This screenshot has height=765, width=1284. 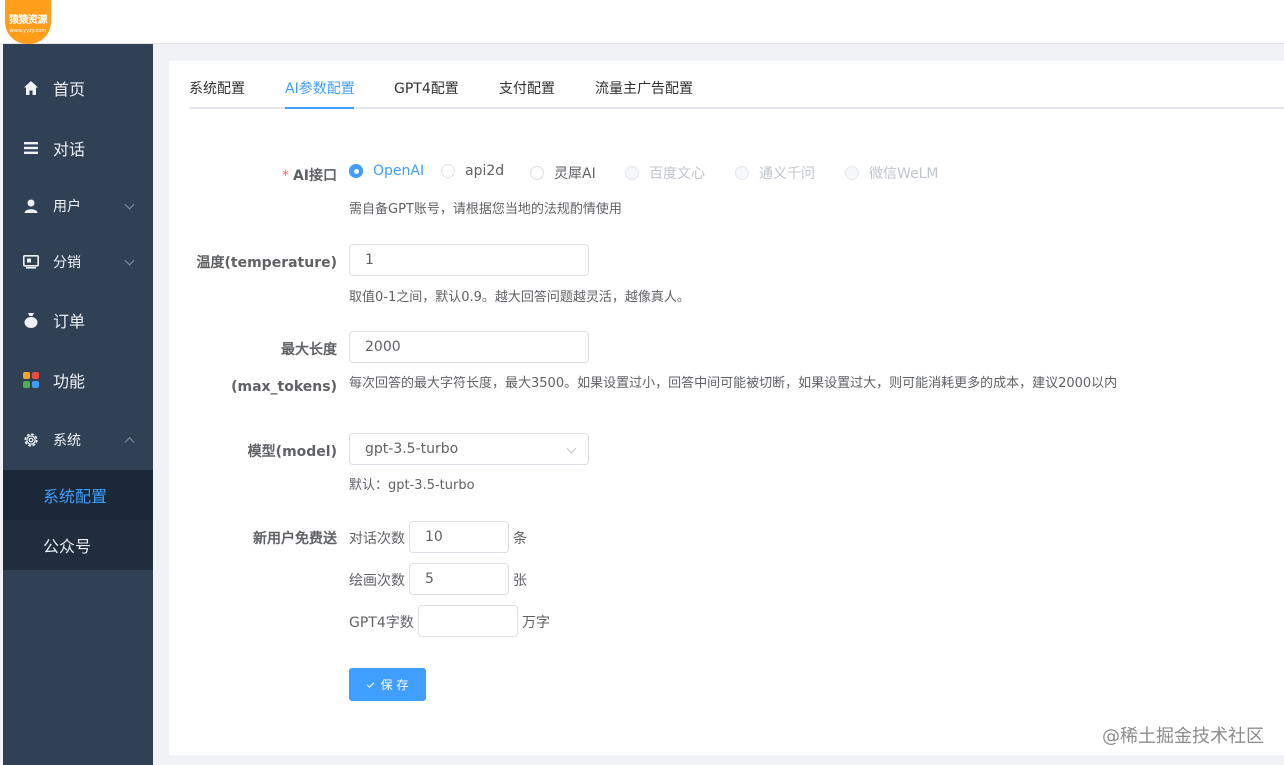 I want to click on distribution-icon, so click(x=31, y=262).